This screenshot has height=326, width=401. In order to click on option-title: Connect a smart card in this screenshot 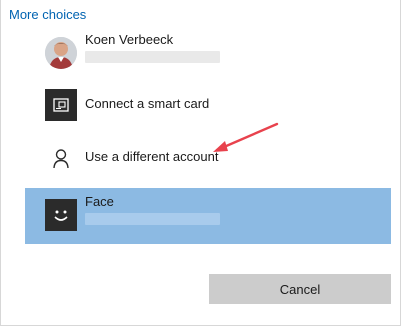, I will do `click(147, 103)`.